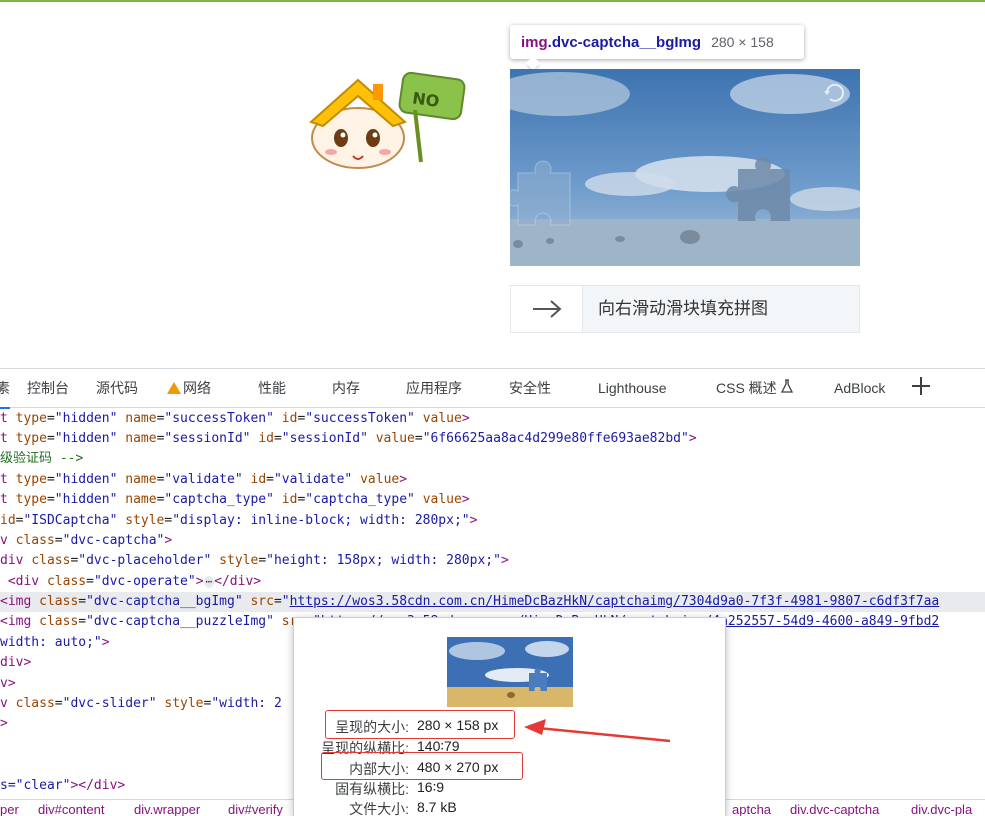 Image resolution: width=985 pixels, height=816 pixels. I want to click on tab-css-overview: CSS 概述, so click(754, 388).